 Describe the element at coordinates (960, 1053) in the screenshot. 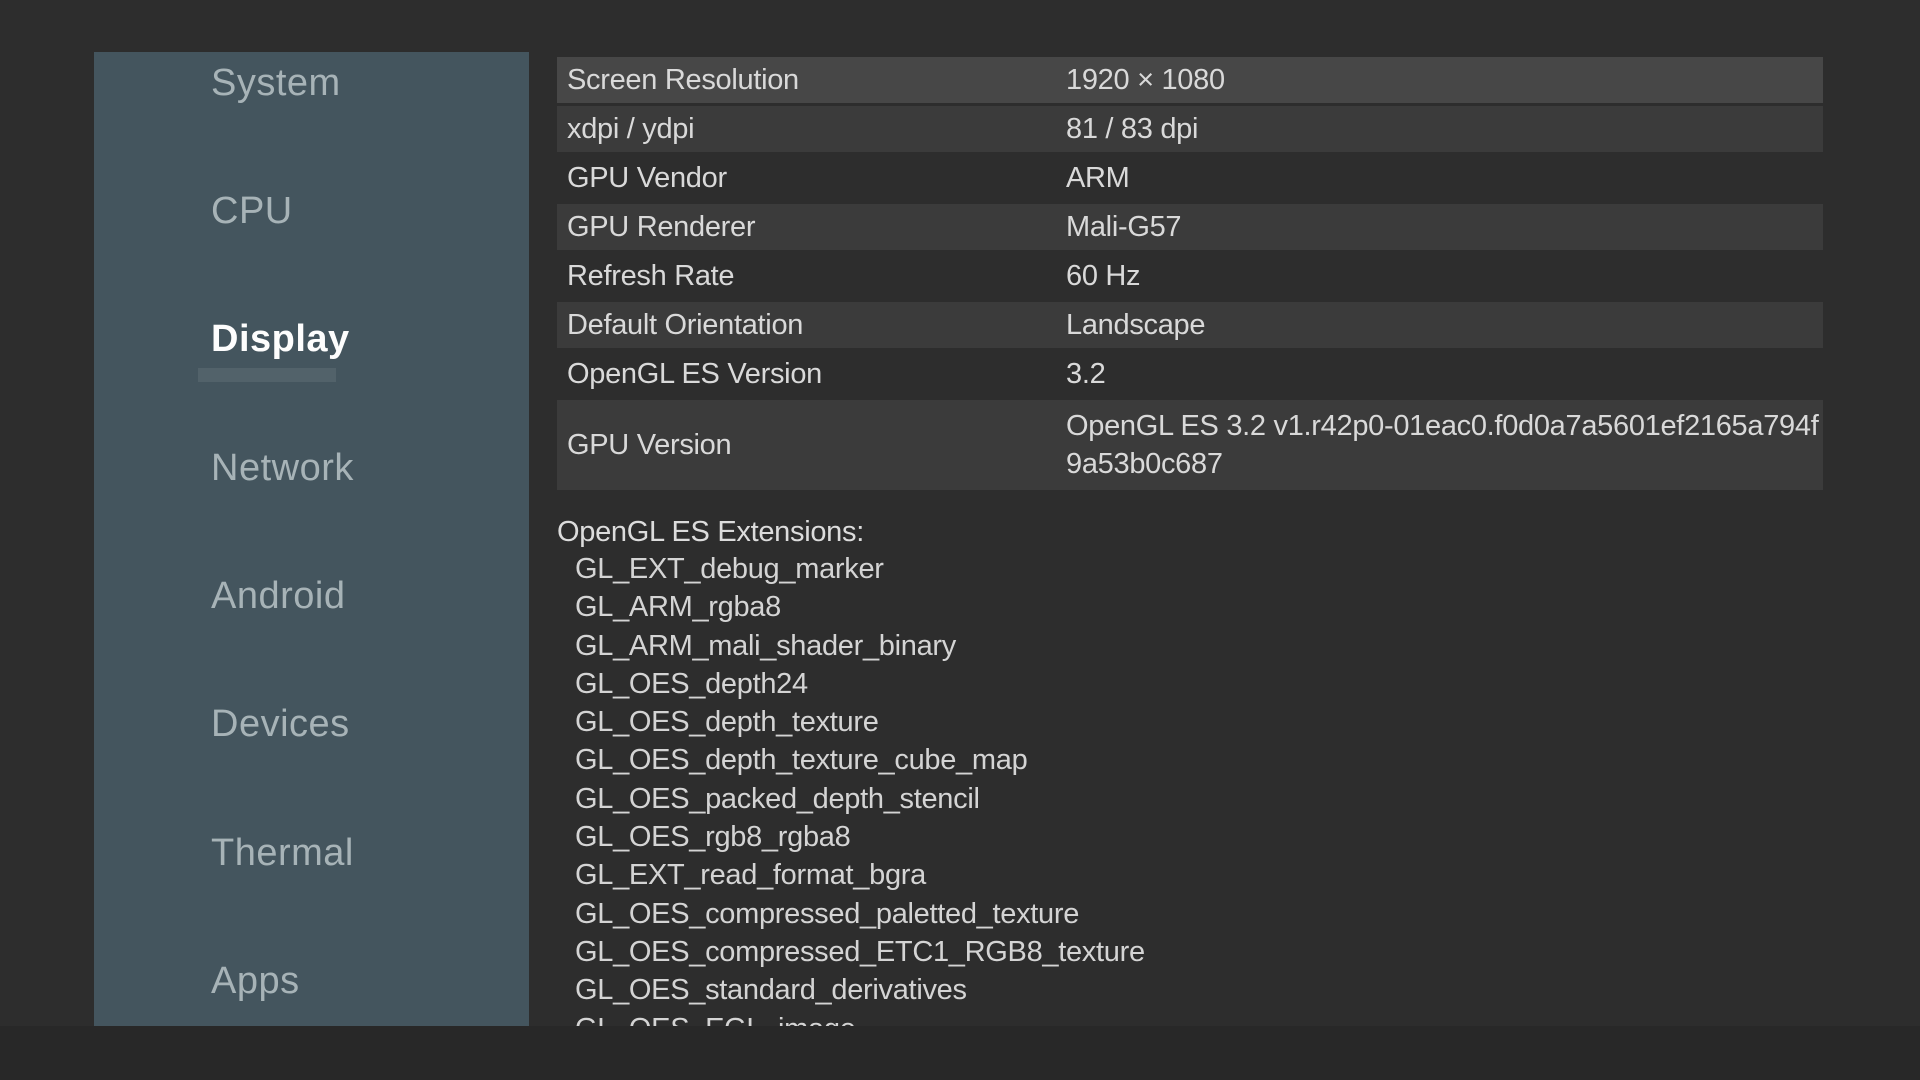

I see `bottom-margin` at that location.